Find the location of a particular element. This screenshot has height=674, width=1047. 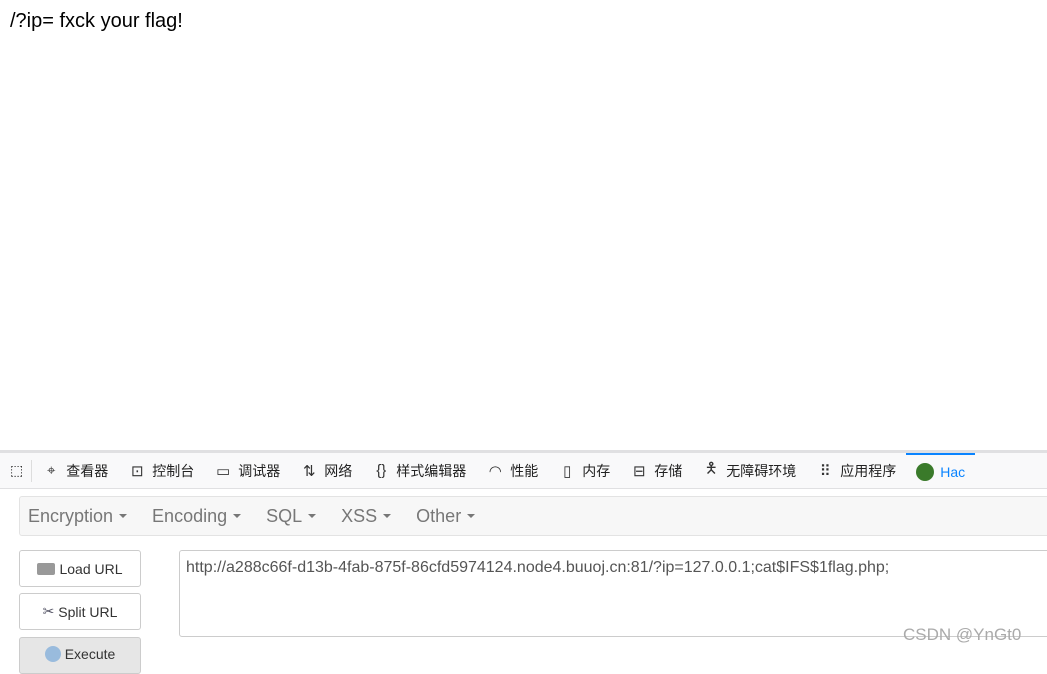

storage-icon: ⊟ is located at coordinates (639, 471).